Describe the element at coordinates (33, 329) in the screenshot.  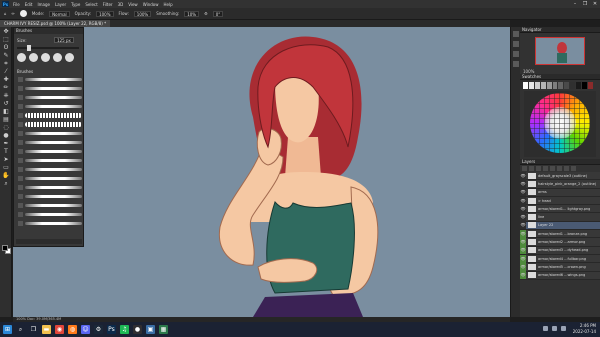
I see `taskview-icon: ❐` at that location.